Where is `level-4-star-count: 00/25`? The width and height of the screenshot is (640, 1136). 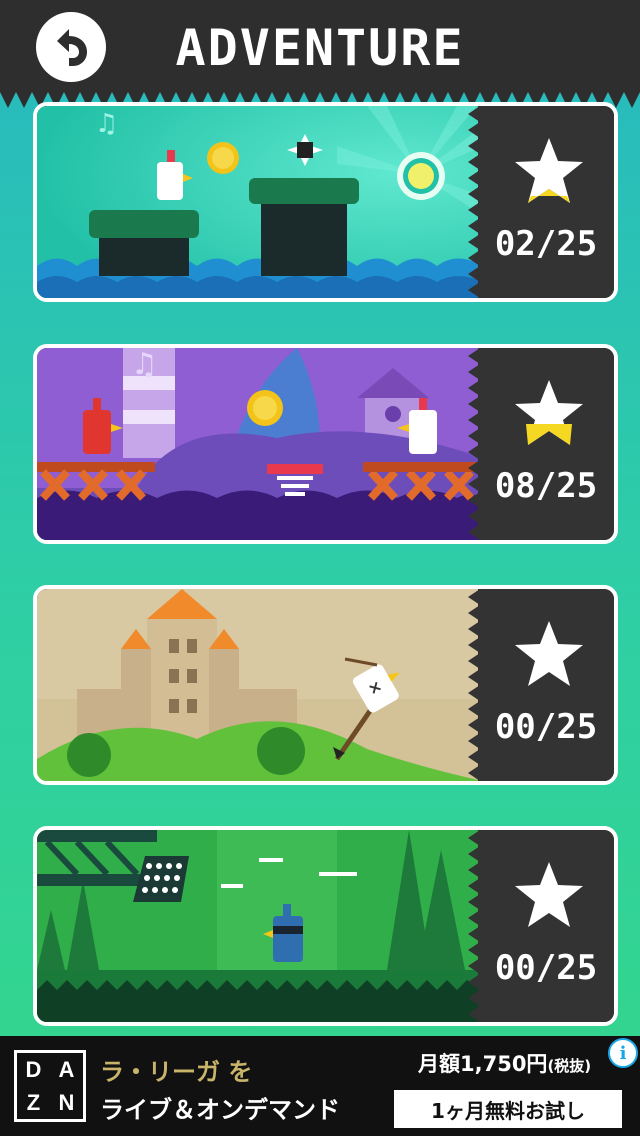
level-4-star-count: 00/25 is located at coordinates (546, 968).